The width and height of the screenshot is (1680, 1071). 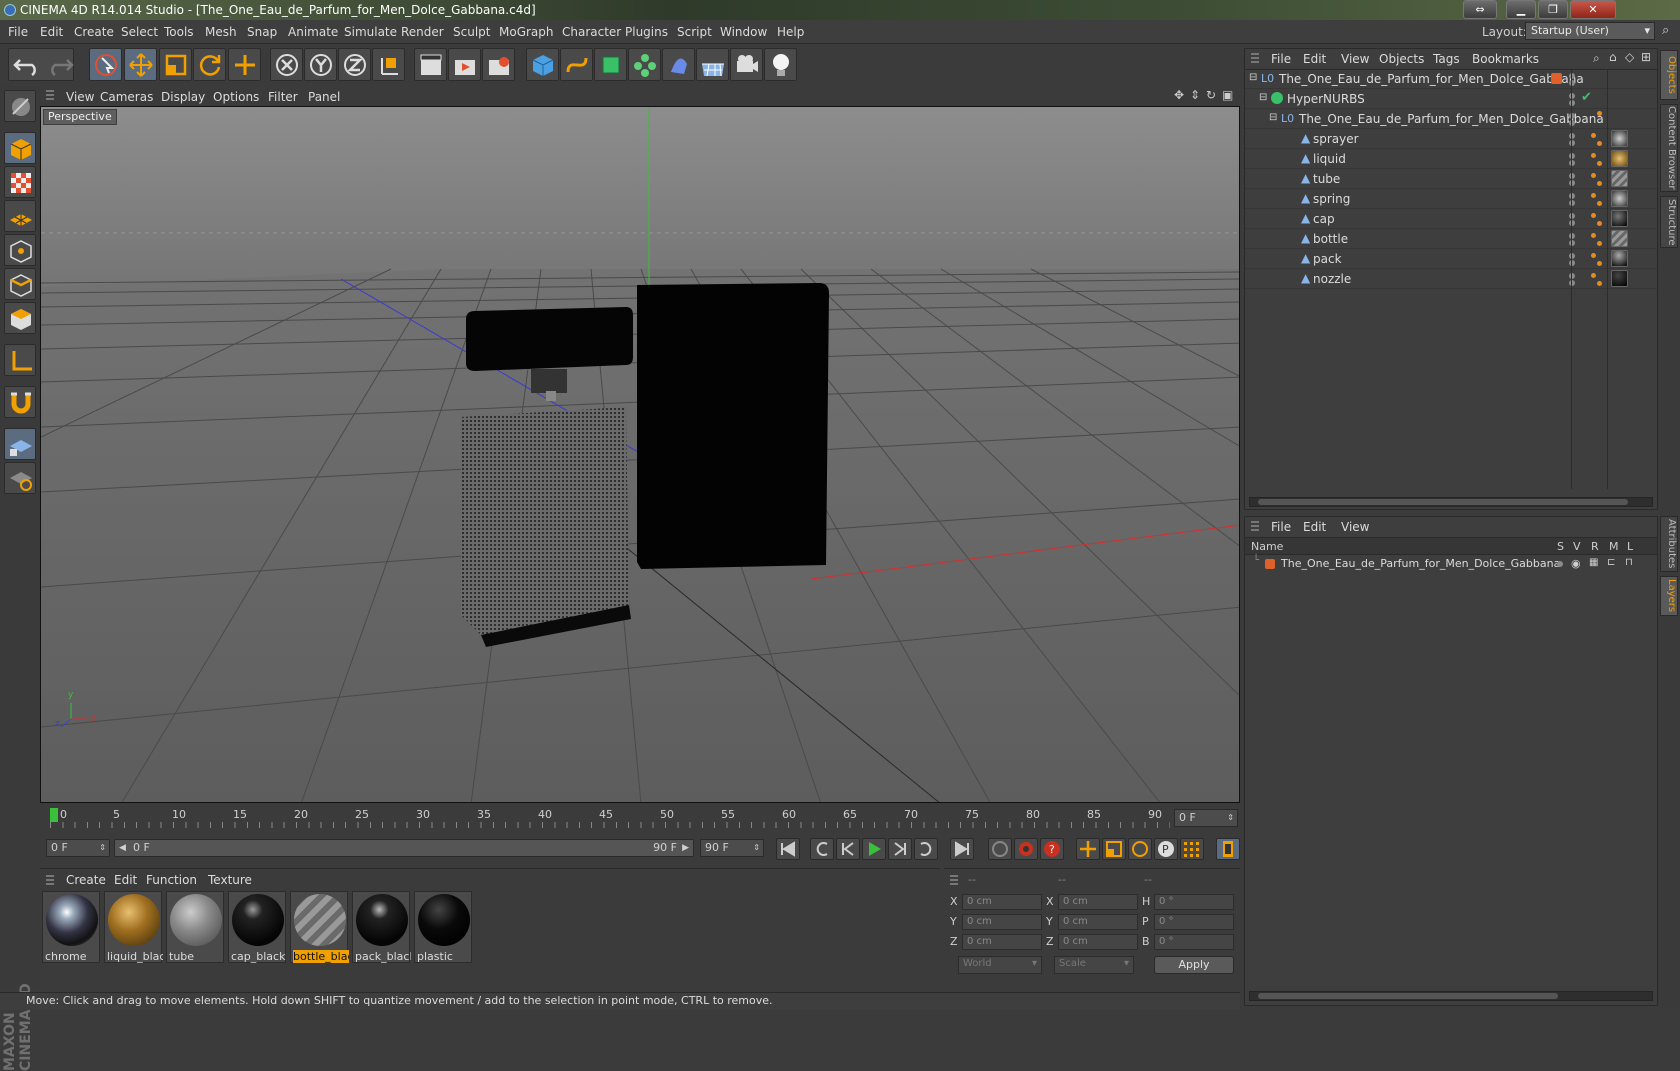 I want to click on object-row: ▲ spring, so click(x=1451, y=199).